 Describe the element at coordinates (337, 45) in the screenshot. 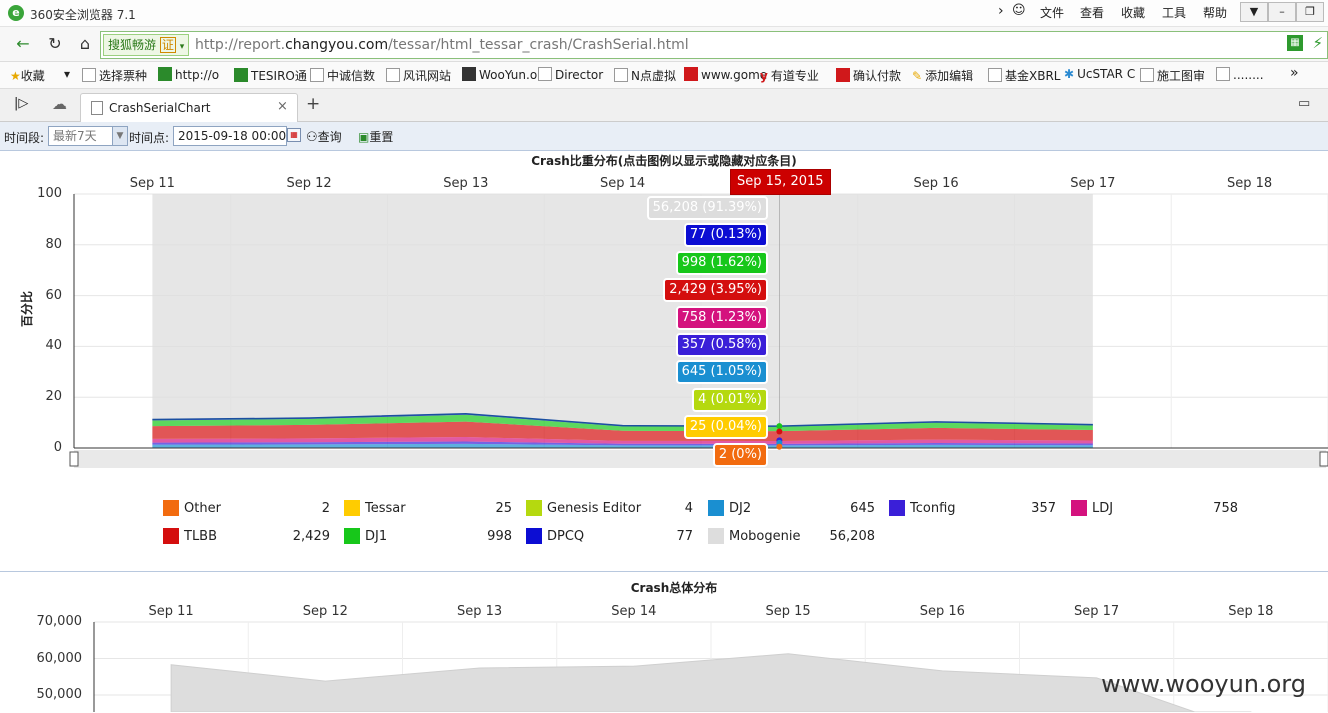

I see `url-domain: changyou.com` at that location.